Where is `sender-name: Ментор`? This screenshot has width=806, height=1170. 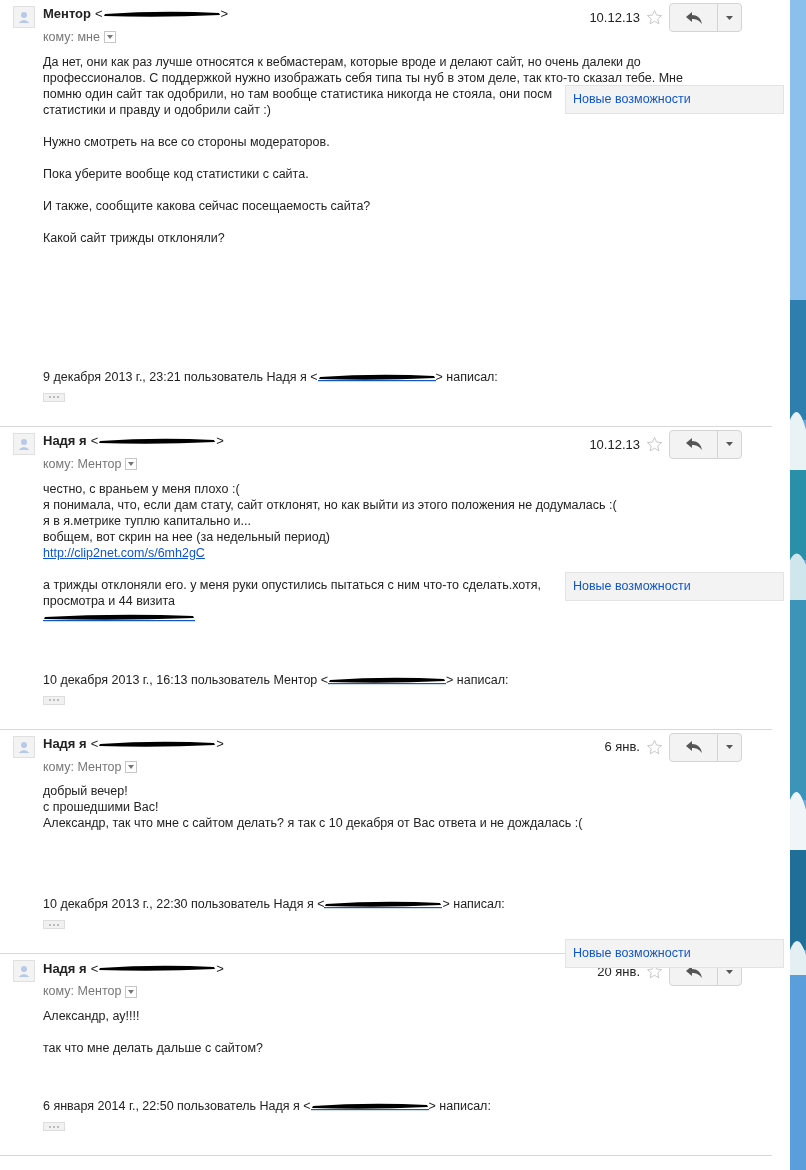
sender-name: Ментор is located at coordinates (67, 14).